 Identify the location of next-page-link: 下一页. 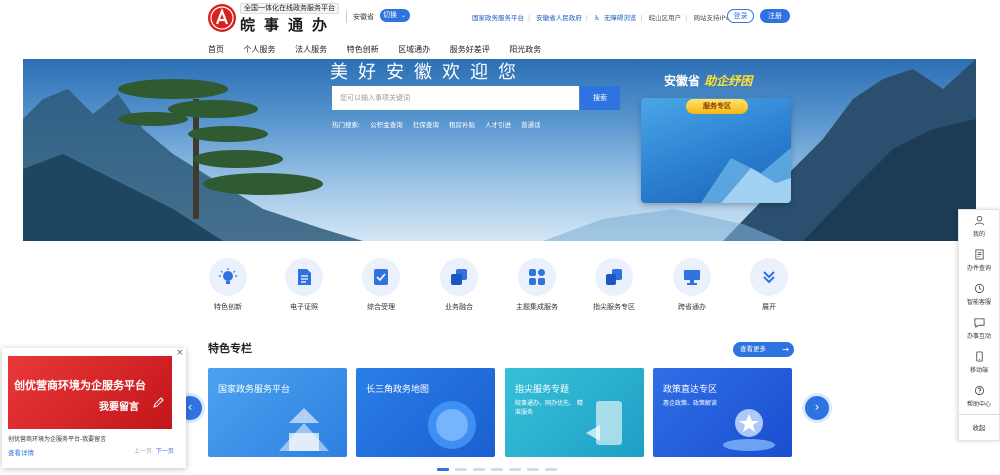
(165, 451).